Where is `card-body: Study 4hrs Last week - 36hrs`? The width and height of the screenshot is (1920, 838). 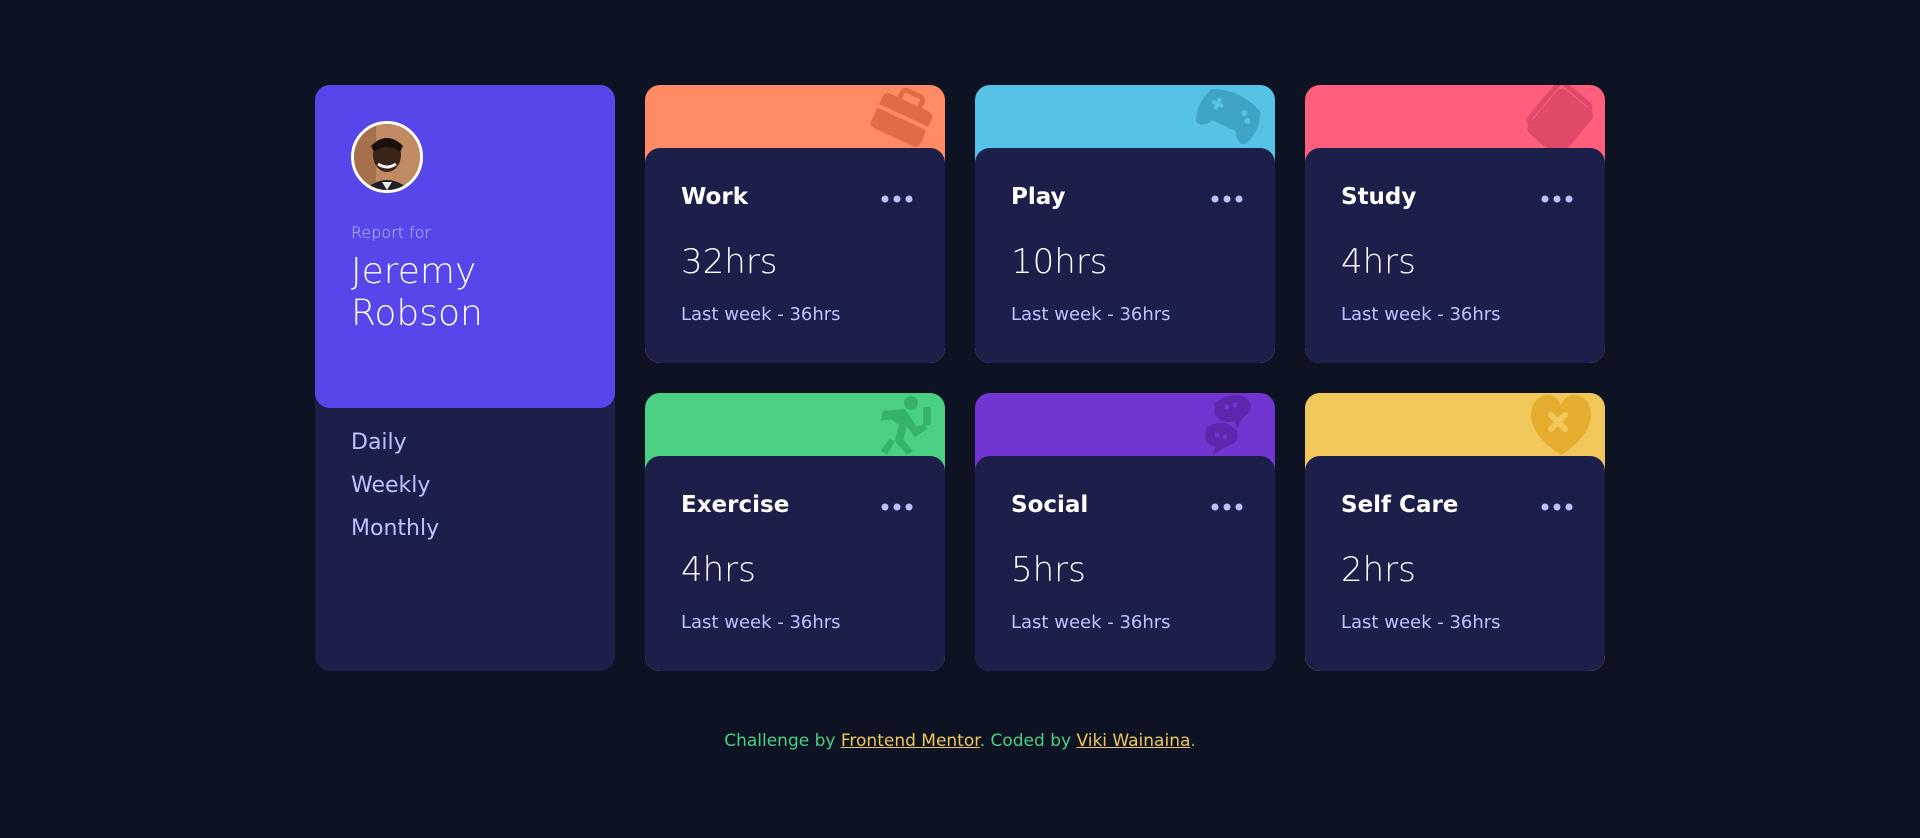
card-body: Study 4hrs Last week - 36hrs is located at coordinates (1455, 255).